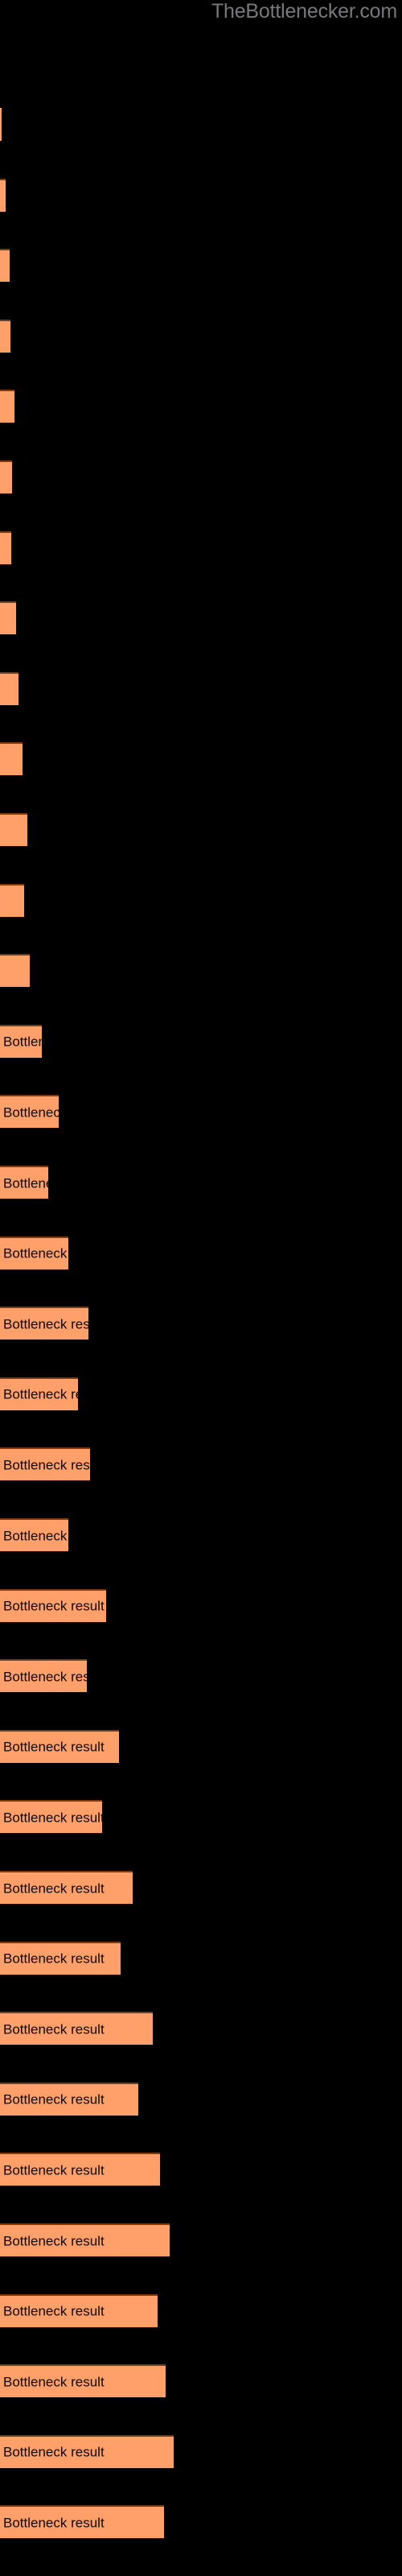  Describe the element at coordinates (304, 11) in the screenshot. I see `site-title: TheBottlenecker.com` at that location.